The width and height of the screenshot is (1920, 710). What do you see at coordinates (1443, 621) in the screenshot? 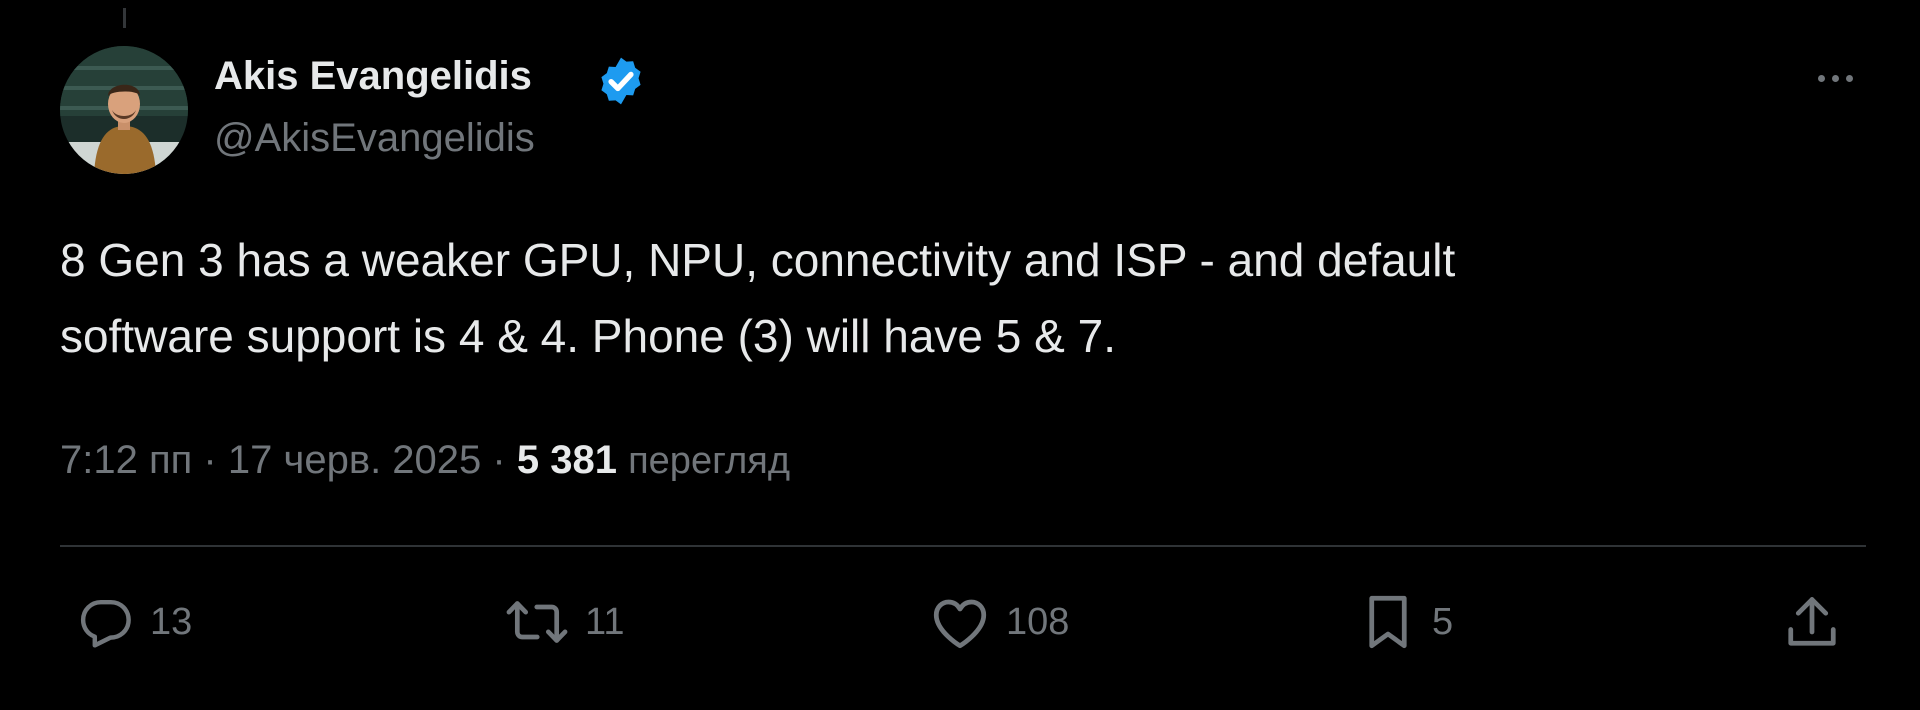
I see `bookmark-count: 5` at bounding box center [1443, 621].